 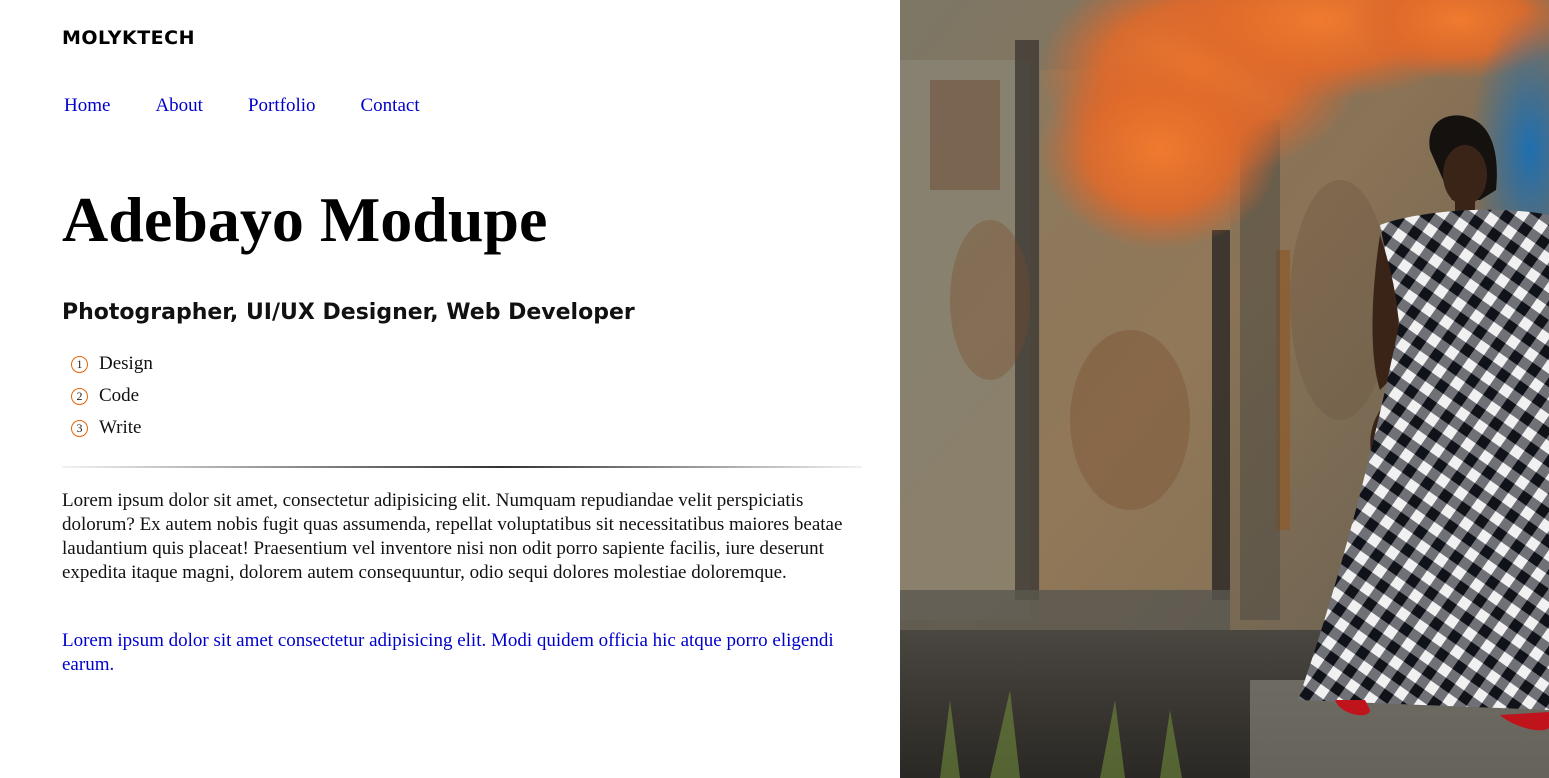 I want to click on skill-label: Write, so click(x=120, y=427).